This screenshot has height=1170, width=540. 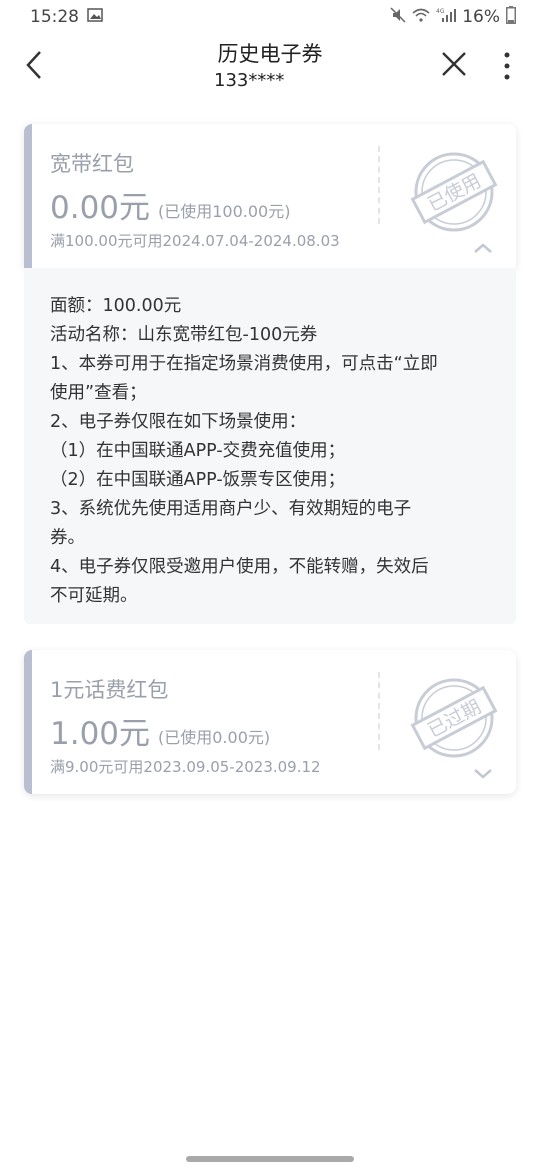 What do you see at coordinates (67, 538) in the screenshot?
I see `detail-line: 券。` at bounding box center [67, 538].